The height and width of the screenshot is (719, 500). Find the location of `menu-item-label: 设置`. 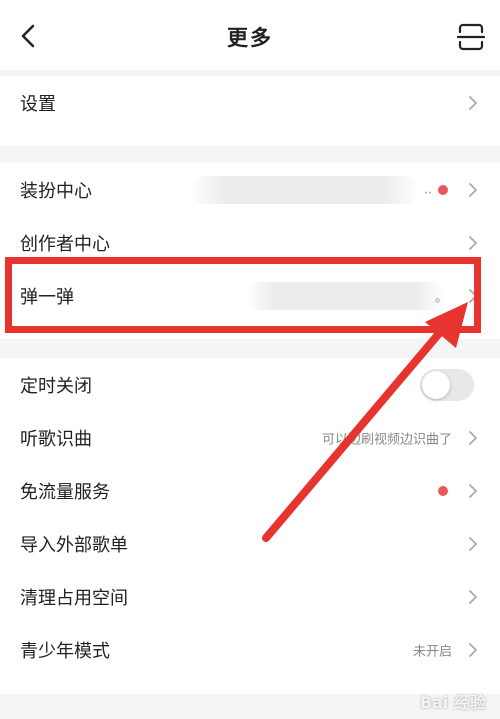

menu-item-label: 设置 is located at coordinates (38, 104).